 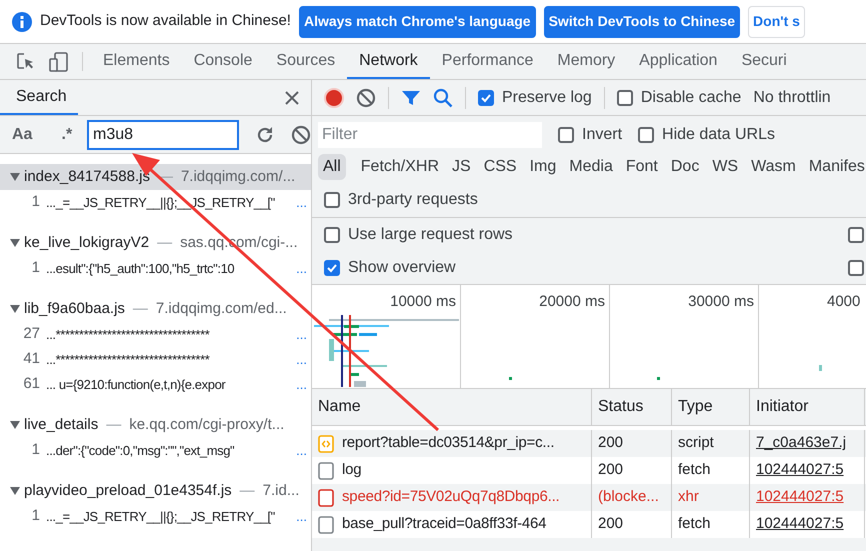 What do you see at coordinates (591, 167) in the screenshot?
I see `type-filter-chip: Media` at bounding box center [591, 167].